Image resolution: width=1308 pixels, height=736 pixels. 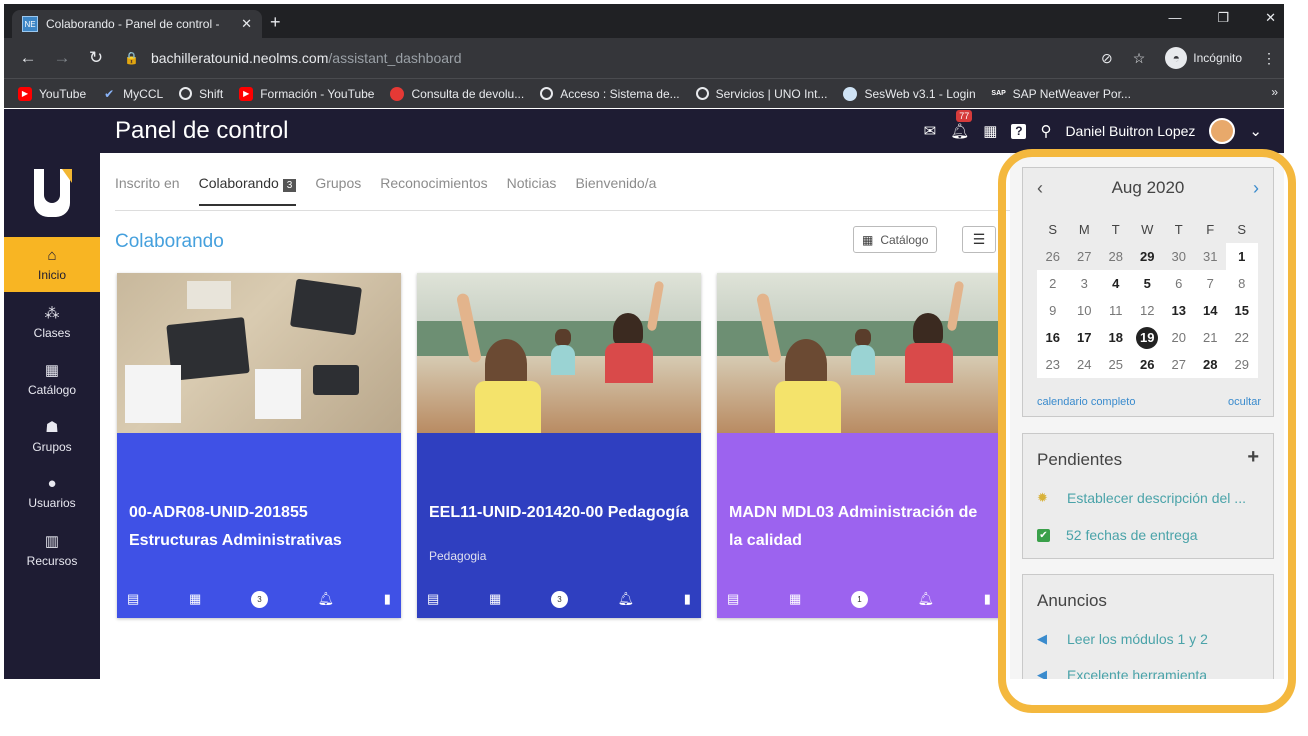 I want to click on calendar-day: 21, so click(x=1210, y=337).